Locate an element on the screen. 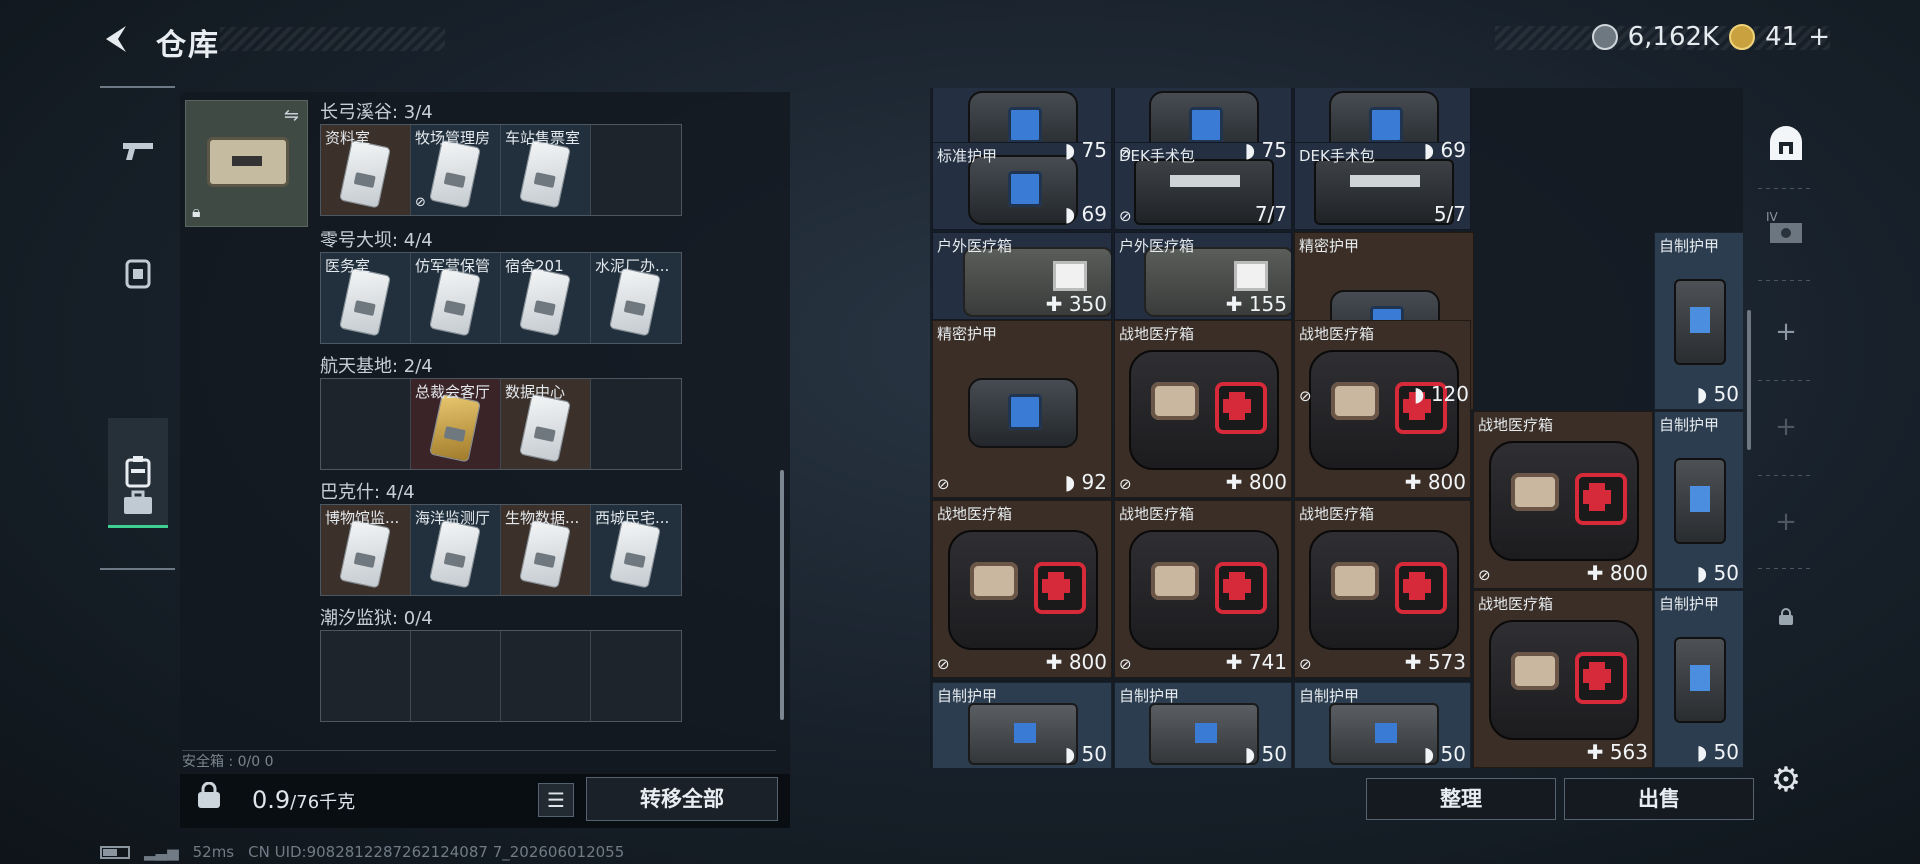 The width and height of the screenshot is (1920, 864). swap-icon: ⇋ is located at coordinates (291, 115).